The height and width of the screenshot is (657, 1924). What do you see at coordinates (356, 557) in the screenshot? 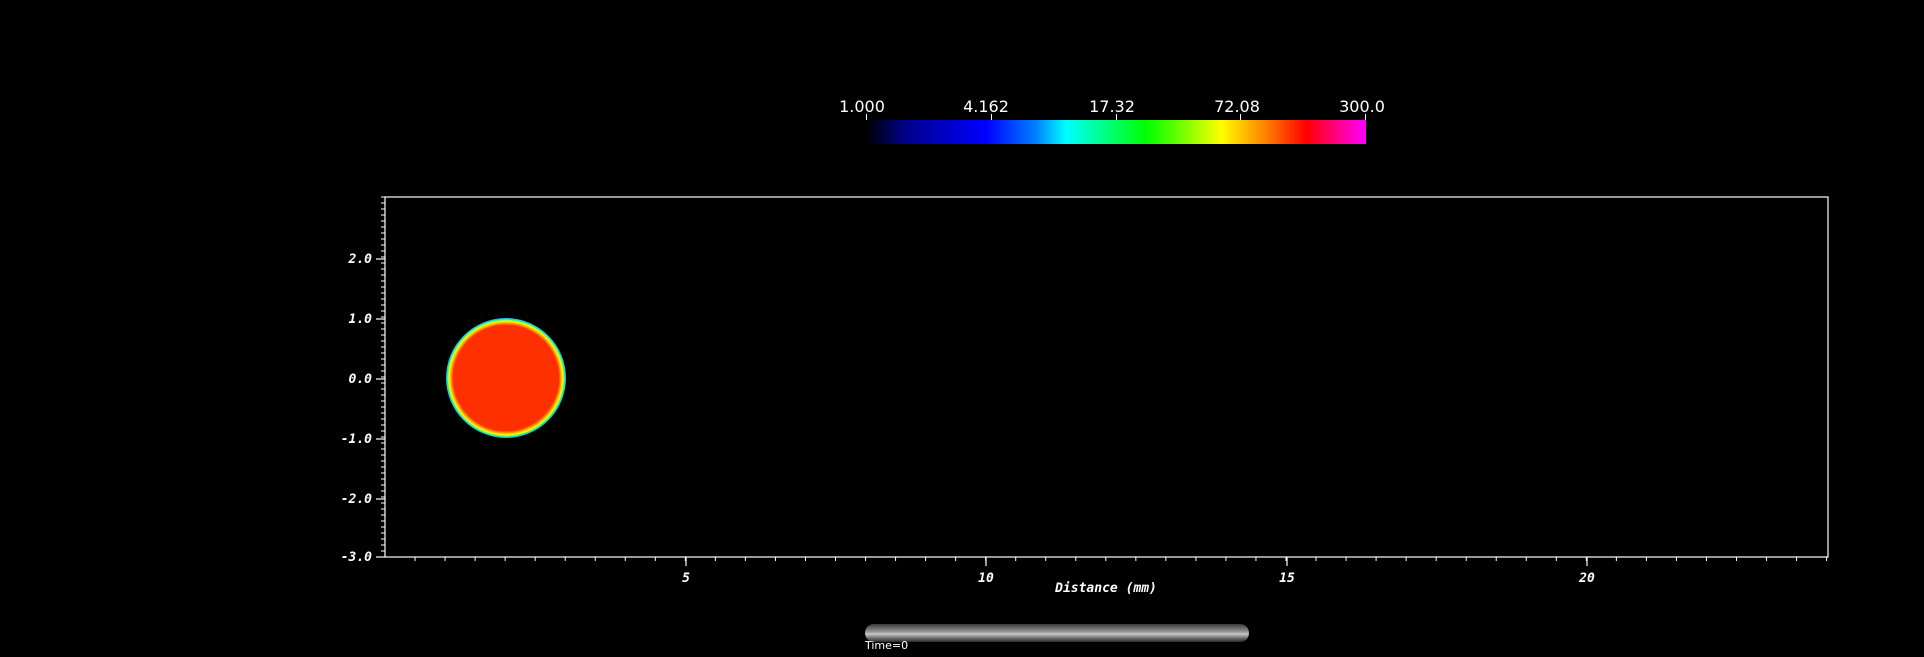
I see `y-tick-label: -3.0` at bounding box center [356, 557].